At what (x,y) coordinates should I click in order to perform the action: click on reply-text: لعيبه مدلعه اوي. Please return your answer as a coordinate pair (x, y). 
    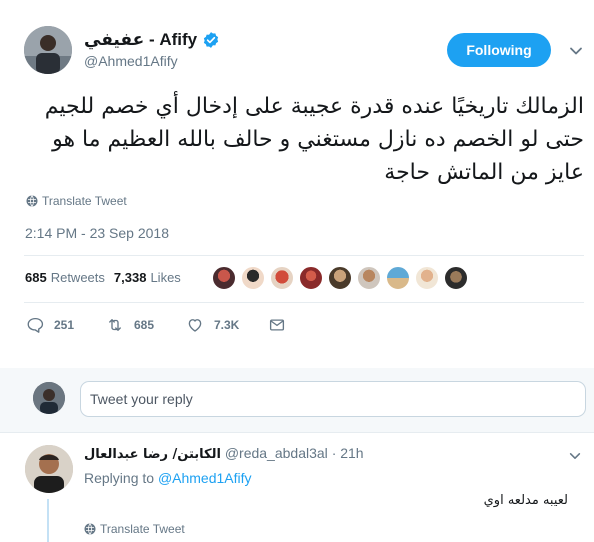
    Looking at the image, I should click on (525, 500).